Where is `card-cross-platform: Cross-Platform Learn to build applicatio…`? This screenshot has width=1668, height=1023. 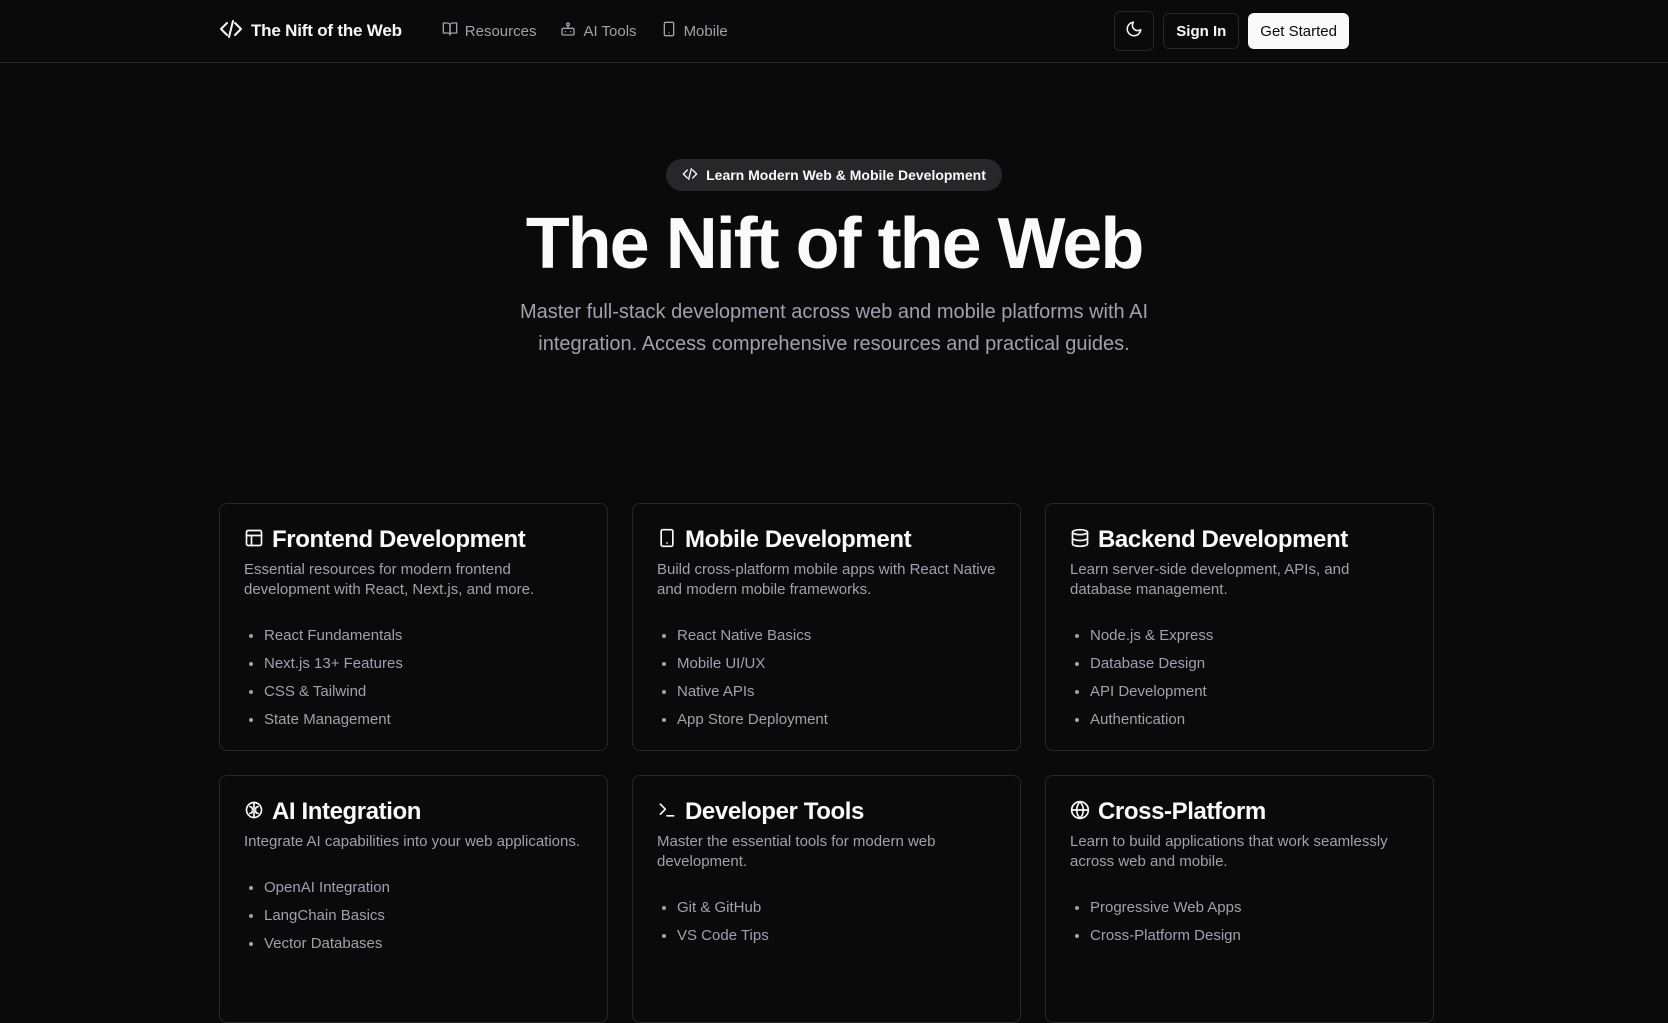
card-cross-platform: Cross-Platform Learn to build applicatio… is located at coordinates (1239, 899).